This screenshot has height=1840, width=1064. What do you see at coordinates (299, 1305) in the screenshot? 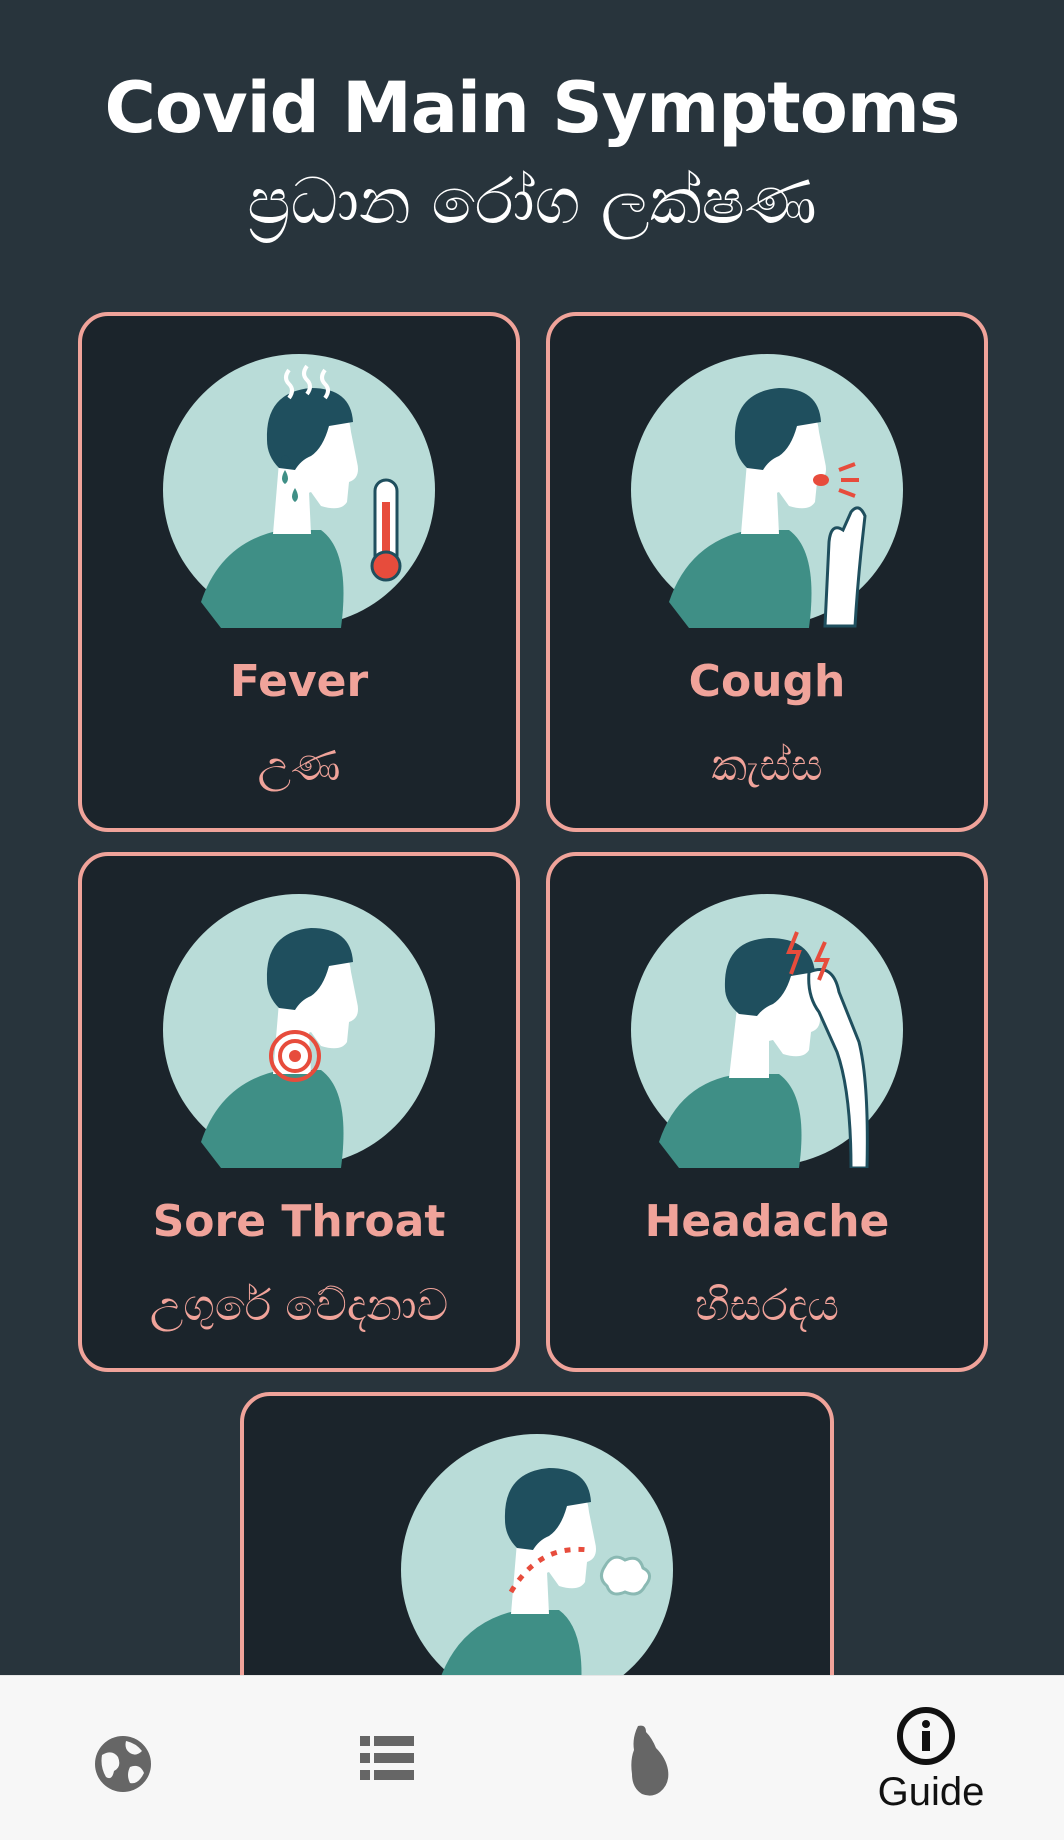
I see `symptom-name-si: උගුරේ වේදනාව` at bounding box center [299, 1305].